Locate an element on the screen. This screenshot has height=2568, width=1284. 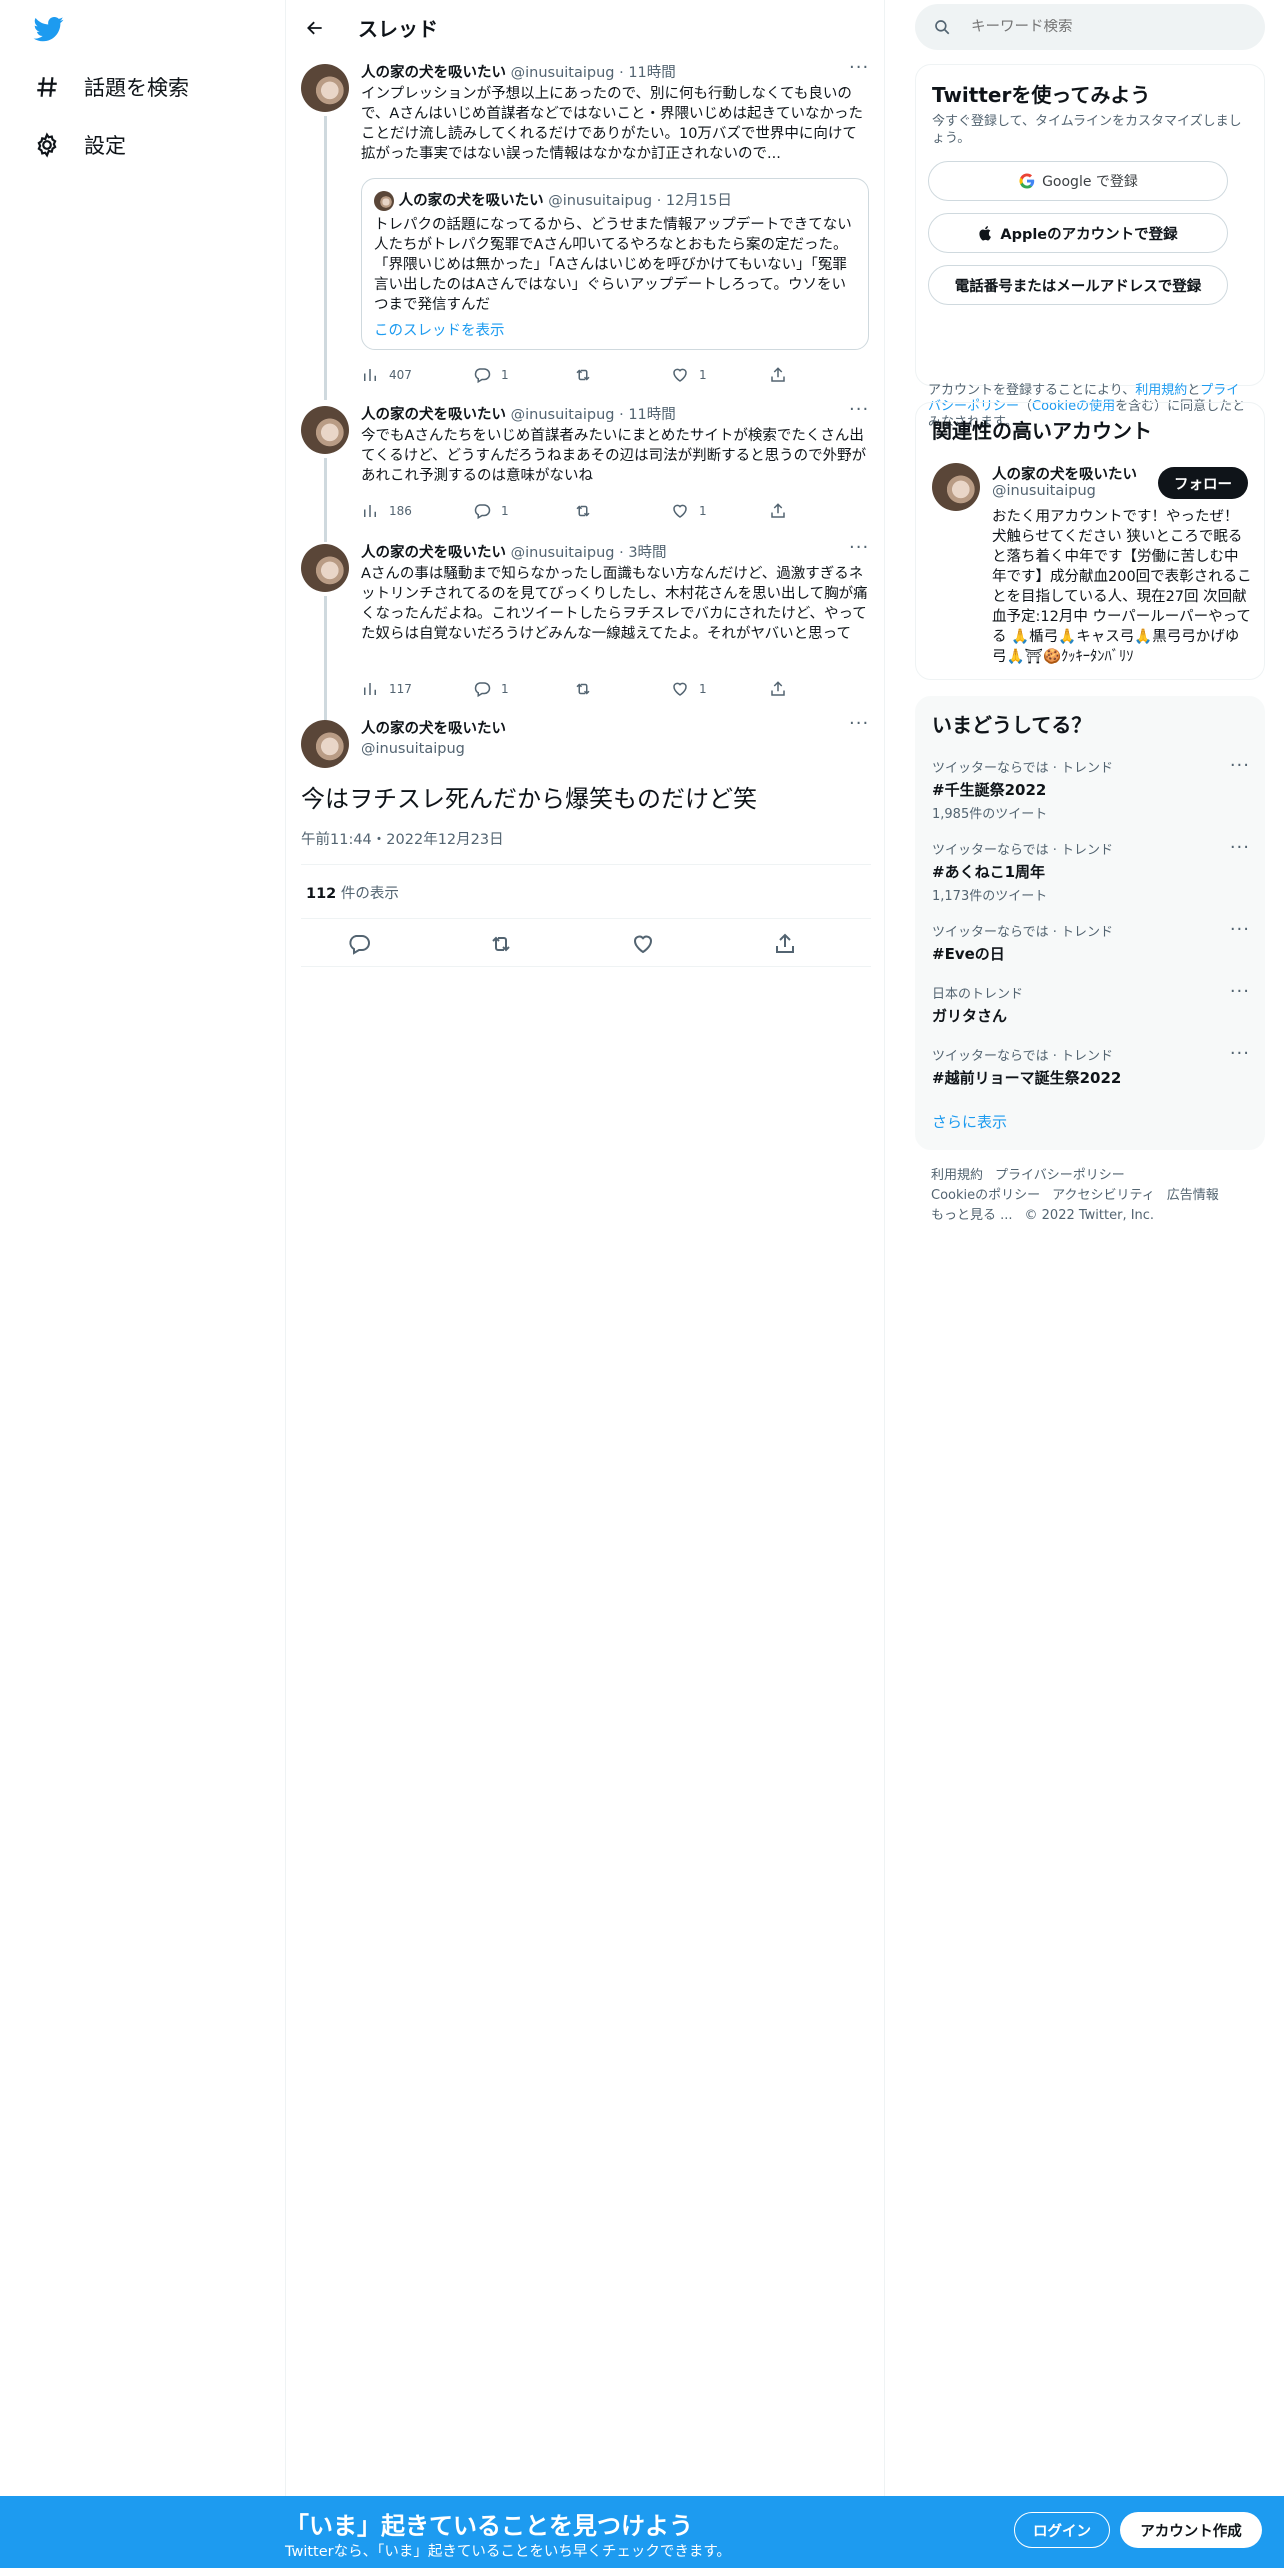
trend-item: ツイッターならでは · トレンド #Eveの日 ··· is located at coordinates (1091, 941).